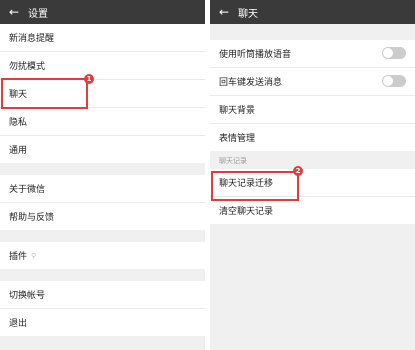  Describe the element at coordinates (255, 186) in the screenshot. I see `highlight-box-migrate` at that location.